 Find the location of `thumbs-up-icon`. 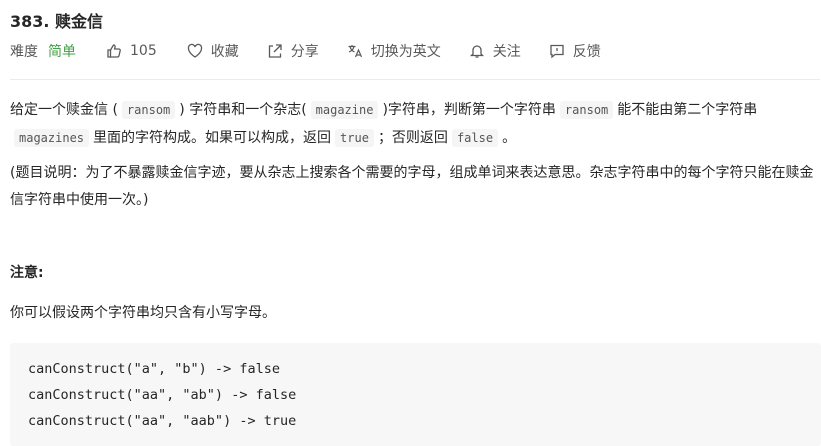

thumbs-up-icon is located at coordinates (114, 51).